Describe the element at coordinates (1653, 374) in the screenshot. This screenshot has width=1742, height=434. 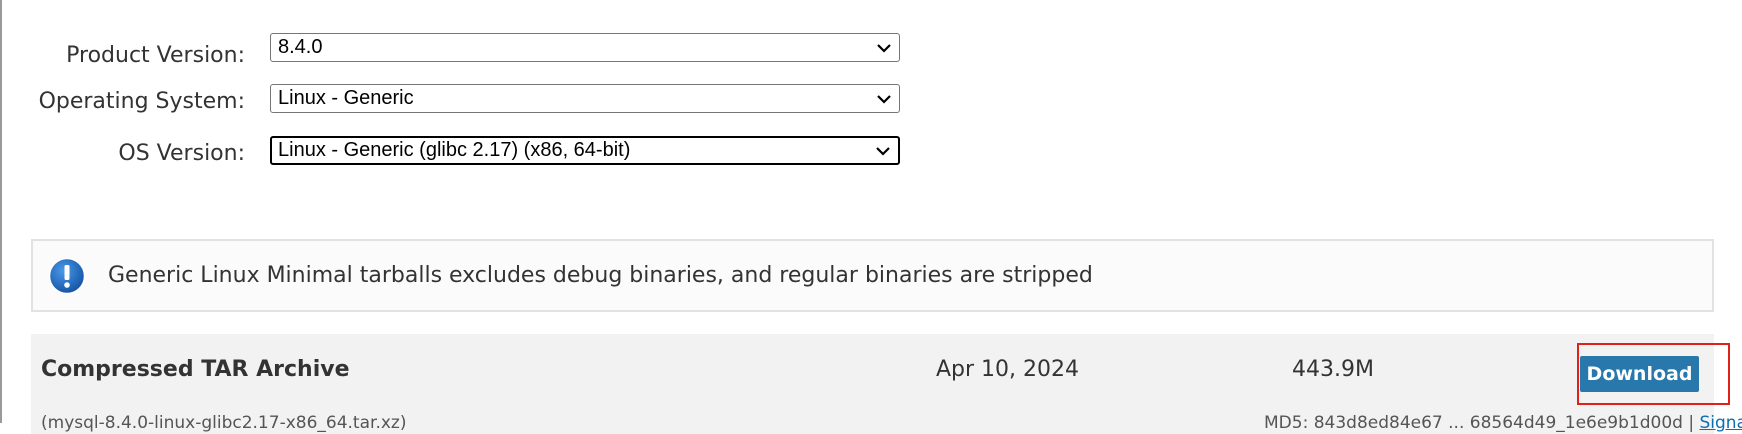
I see `highlight-annotation` at that location.